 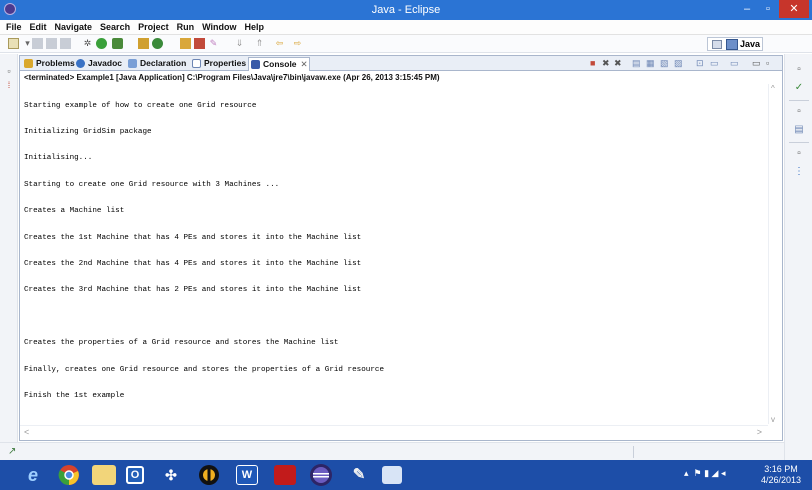 I want to click on menu-run: Run, so click(x=186, y=27).